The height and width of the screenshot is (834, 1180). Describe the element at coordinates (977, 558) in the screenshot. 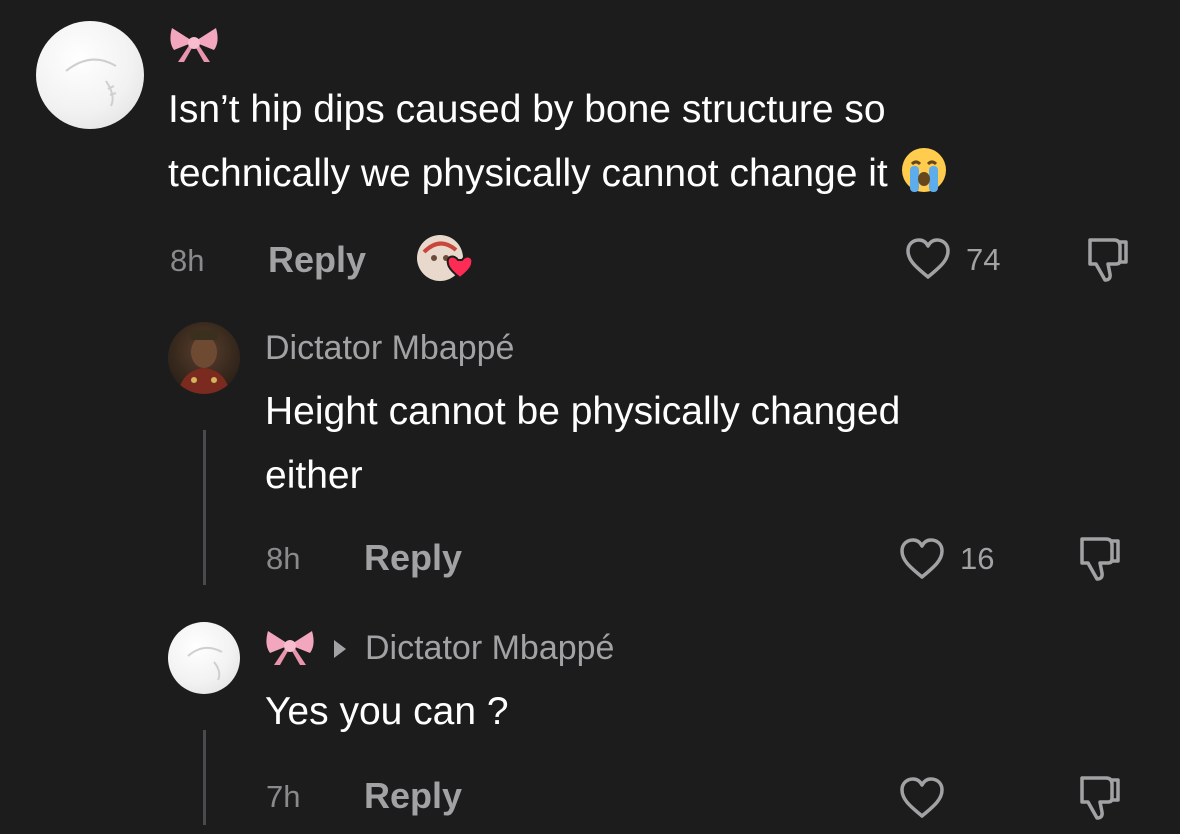

I see `like-count: 16` at that location.